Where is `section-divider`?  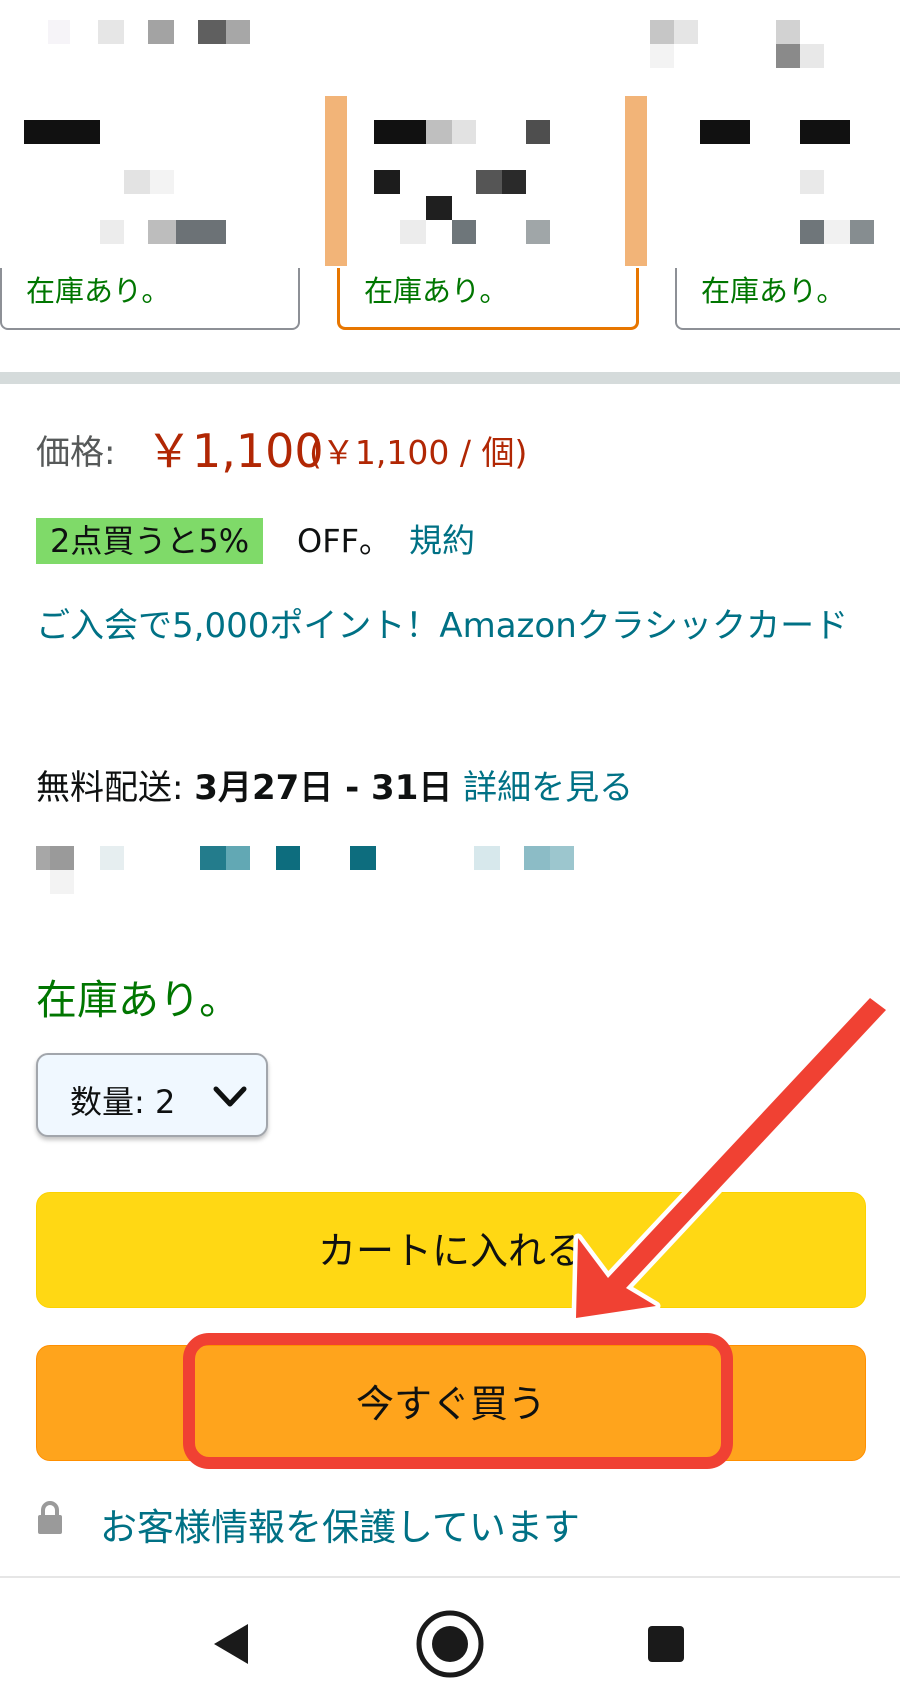
section-divider is located at coordinates (450, 378).